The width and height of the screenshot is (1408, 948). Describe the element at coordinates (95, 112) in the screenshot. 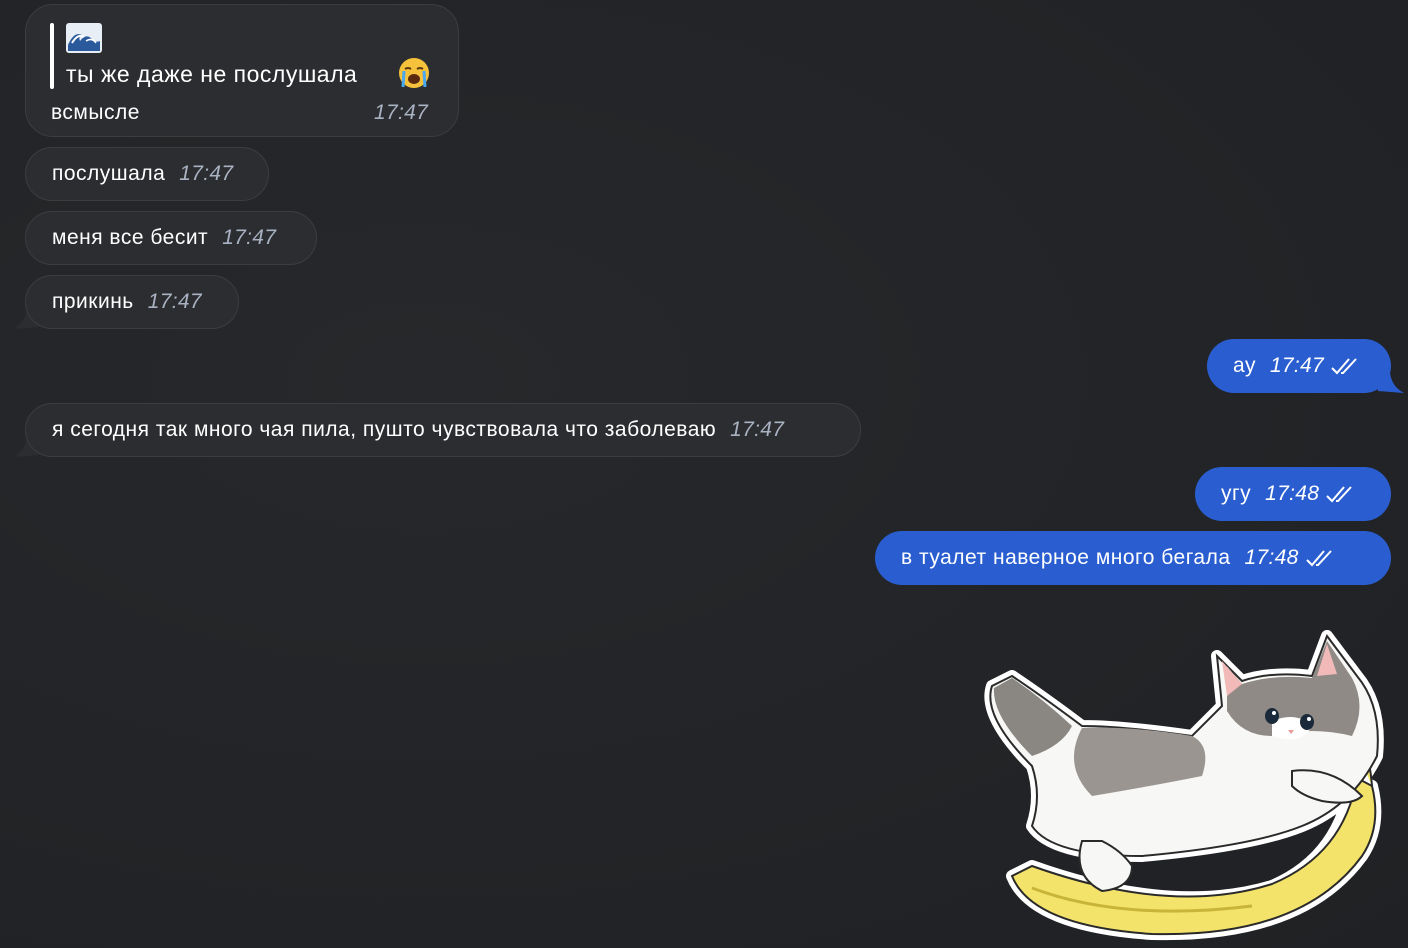

I see `message-text: всмысле` at that location.